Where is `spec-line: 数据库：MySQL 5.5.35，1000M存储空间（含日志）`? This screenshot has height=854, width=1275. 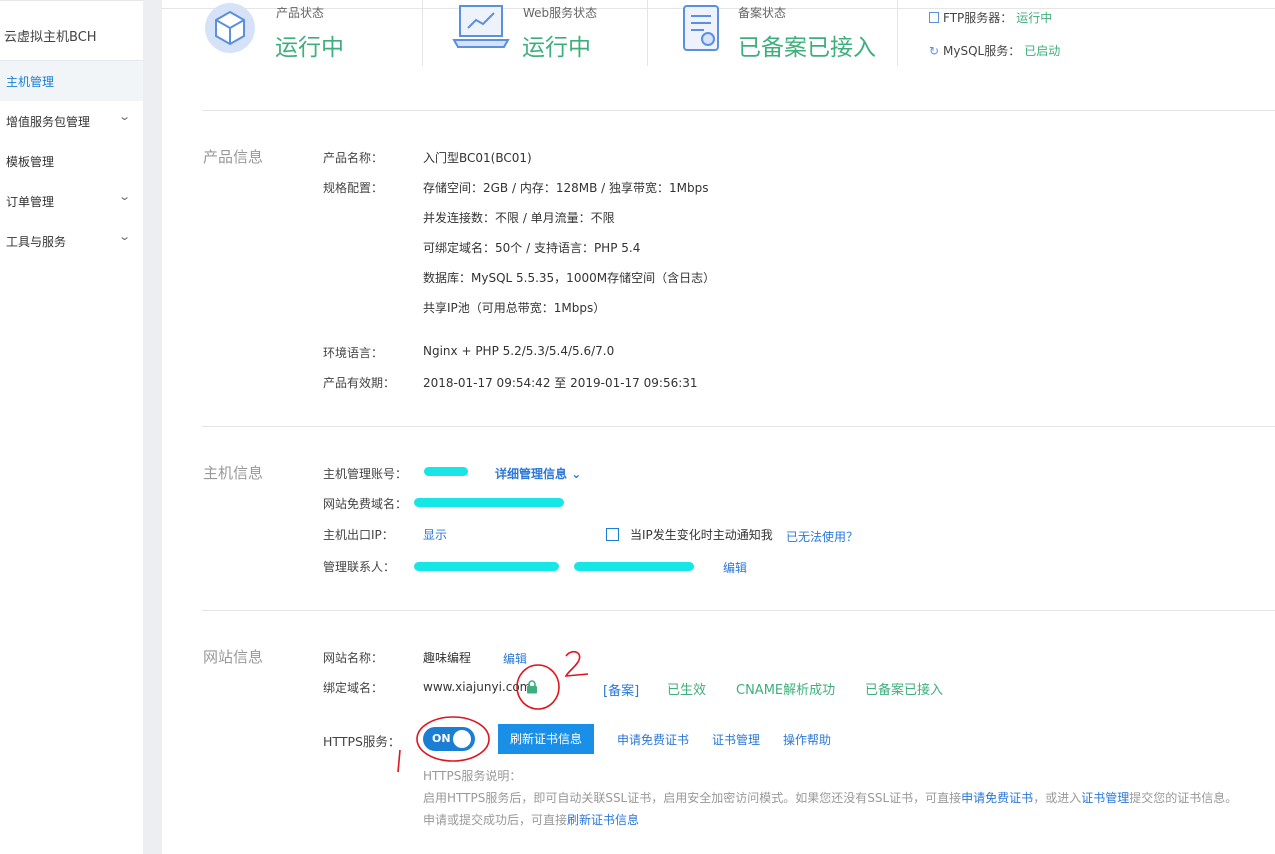
spec-line: 数据库：MySQL 5.5.35，1000M存储空间（含日志） is located at coordinates (569, 278).